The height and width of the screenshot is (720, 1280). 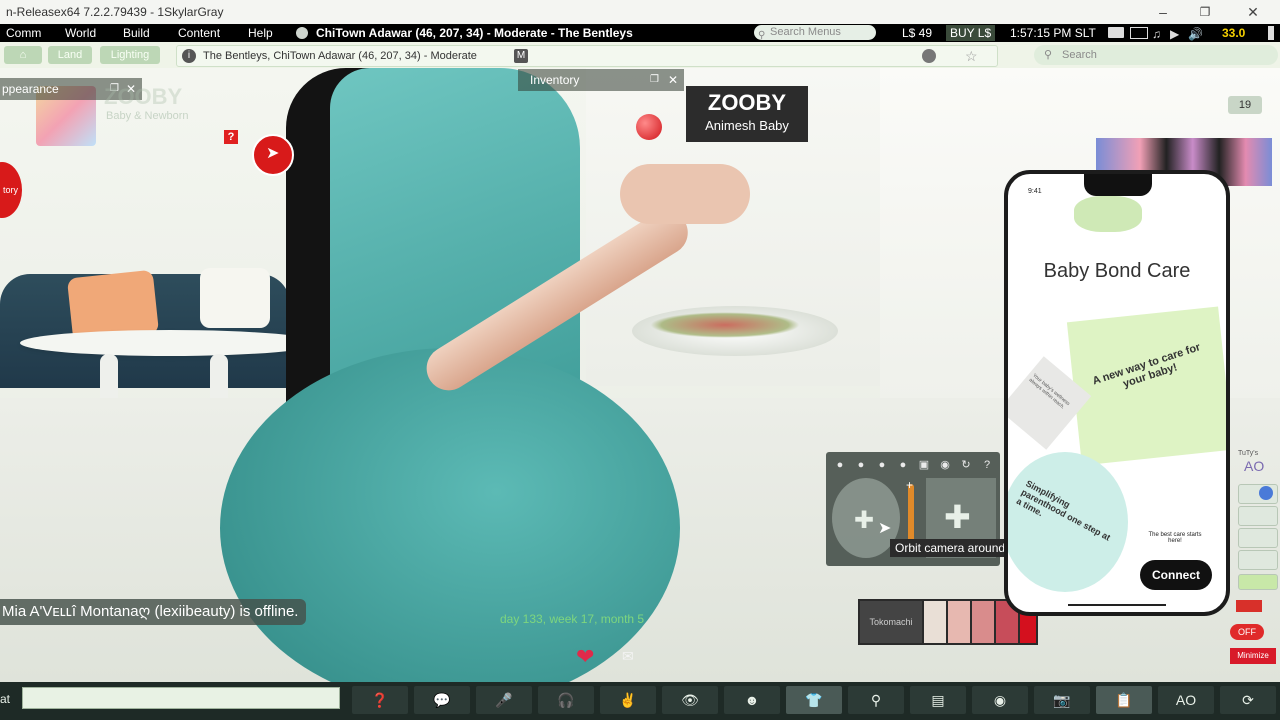 I want to click on phone-clock: 9:41, so click(x=1035, y=191).